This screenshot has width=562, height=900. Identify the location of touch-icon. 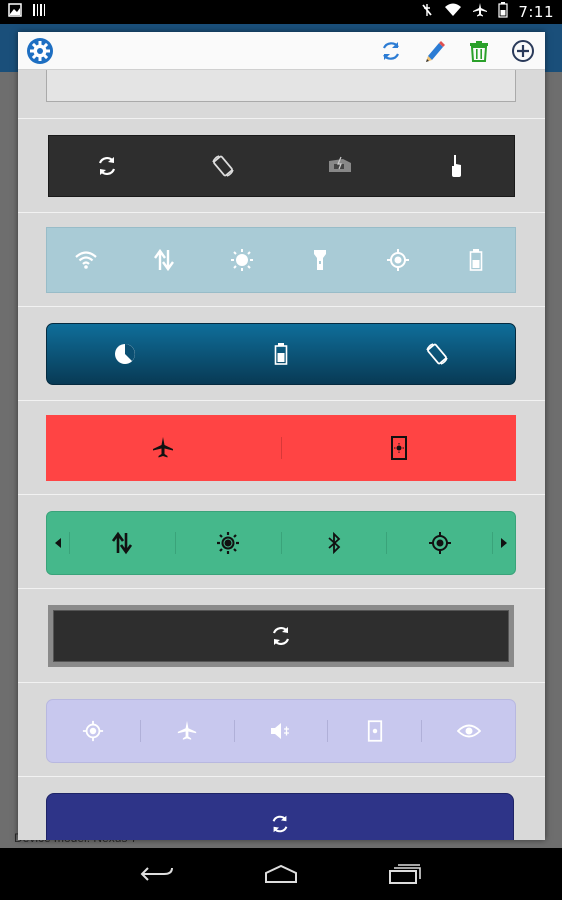
(456, 166).